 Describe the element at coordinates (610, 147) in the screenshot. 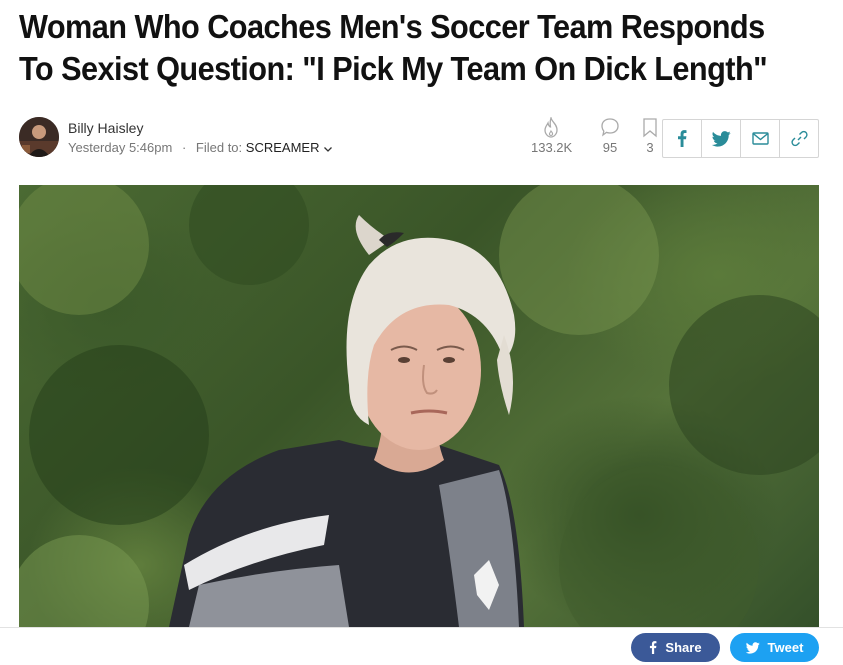

I see `comments-count: 95` at that location.